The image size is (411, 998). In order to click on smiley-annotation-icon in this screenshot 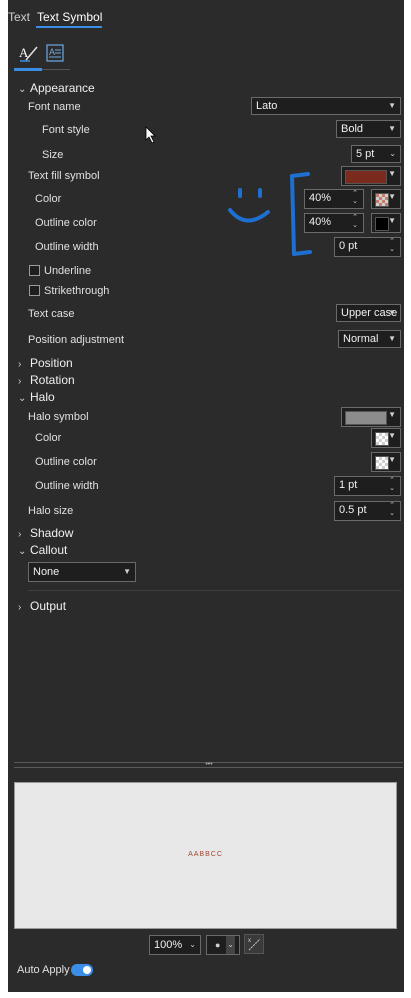, I will do `click(270, 214)`.